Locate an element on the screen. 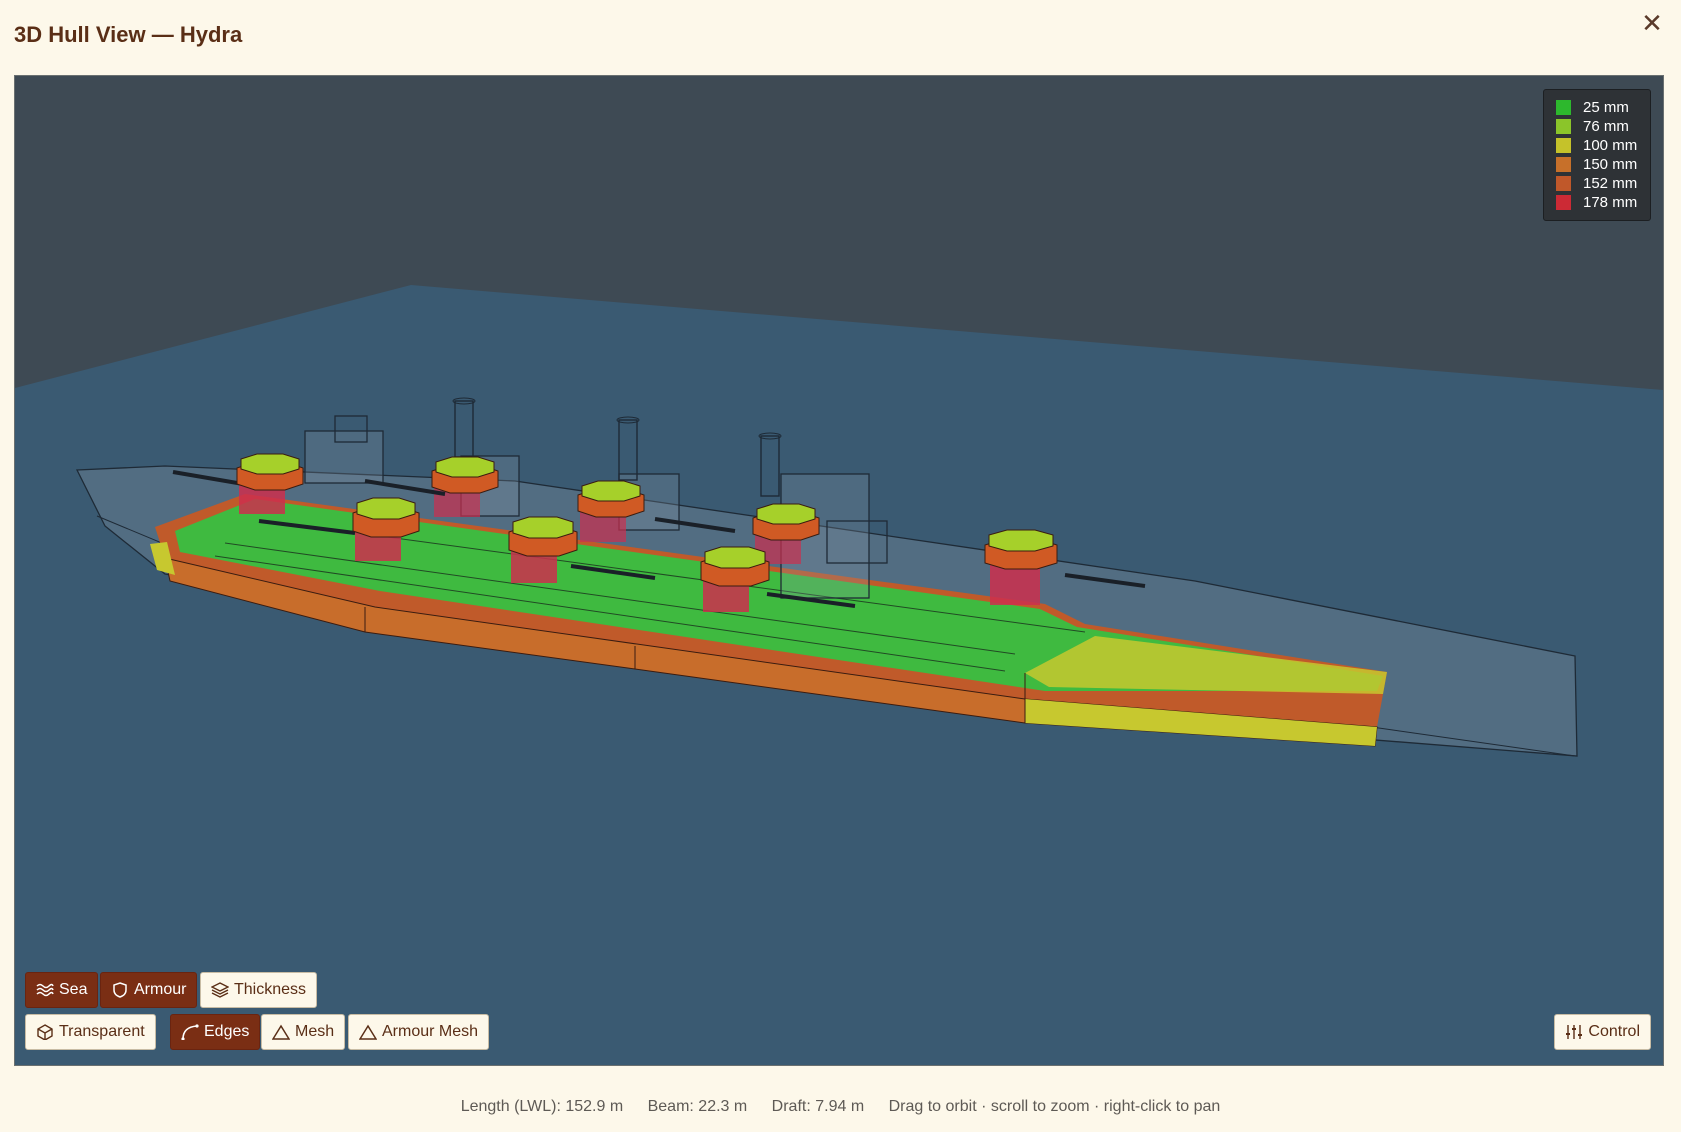 The width and height of the screenshot is (1681, 1132). curve-icon is located at coordinates (190, 1032).